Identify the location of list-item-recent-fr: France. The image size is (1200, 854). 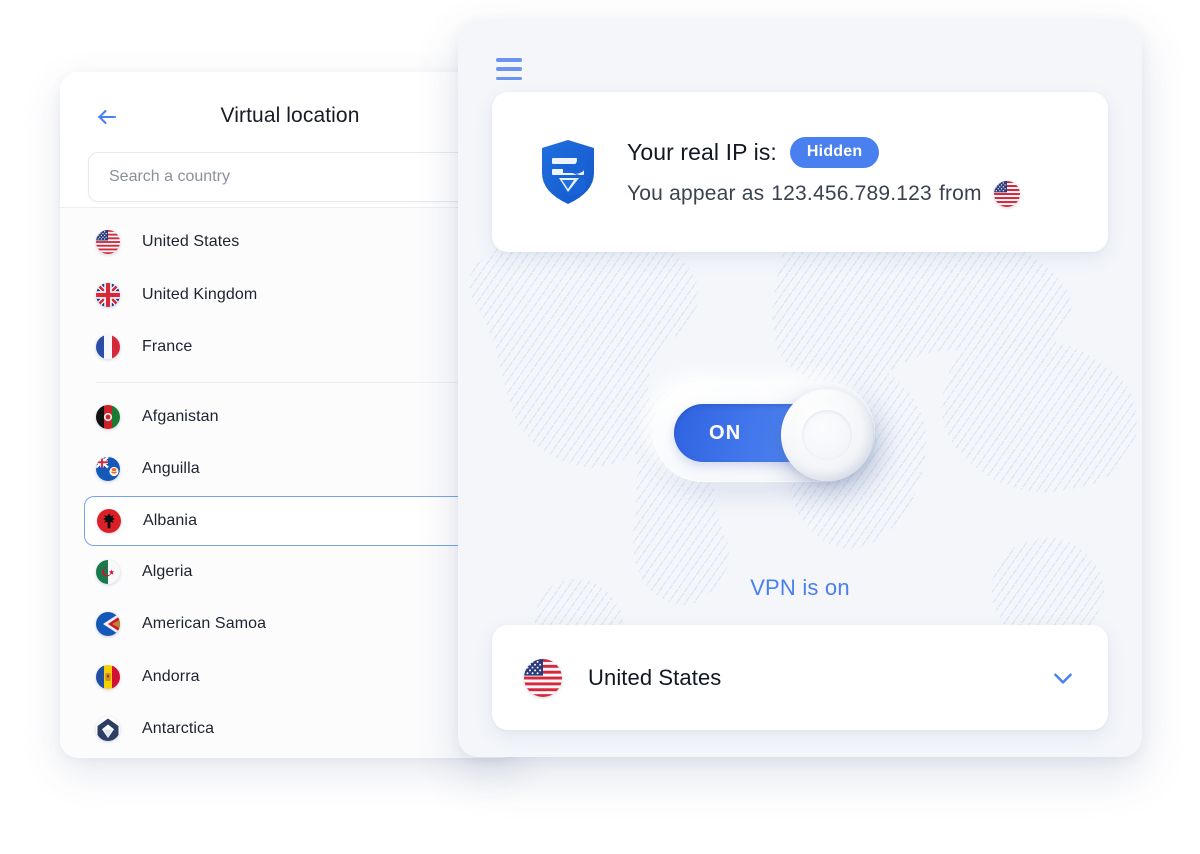
(290, 347).